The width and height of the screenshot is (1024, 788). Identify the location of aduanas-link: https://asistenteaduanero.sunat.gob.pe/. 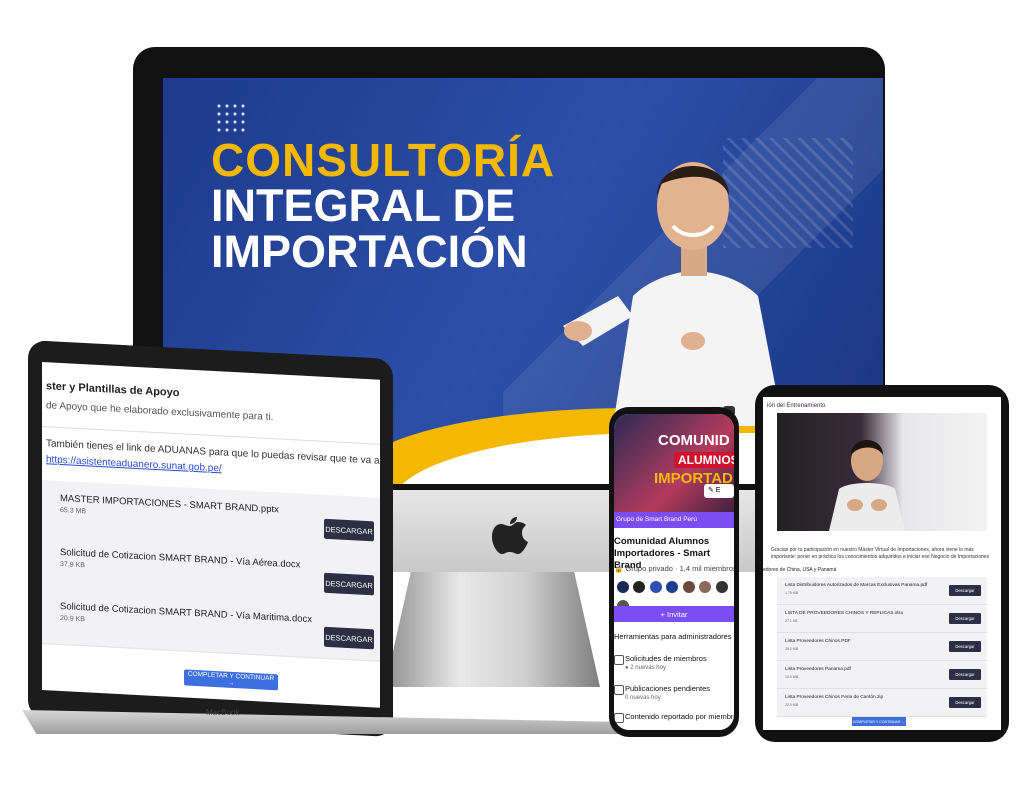
(134, 464).